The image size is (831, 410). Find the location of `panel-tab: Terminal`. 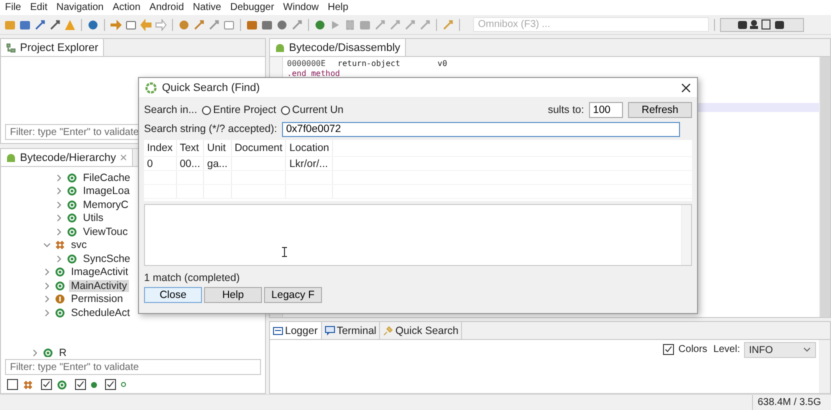

panel-tab: Terminal is located at coordinates (351, 330).